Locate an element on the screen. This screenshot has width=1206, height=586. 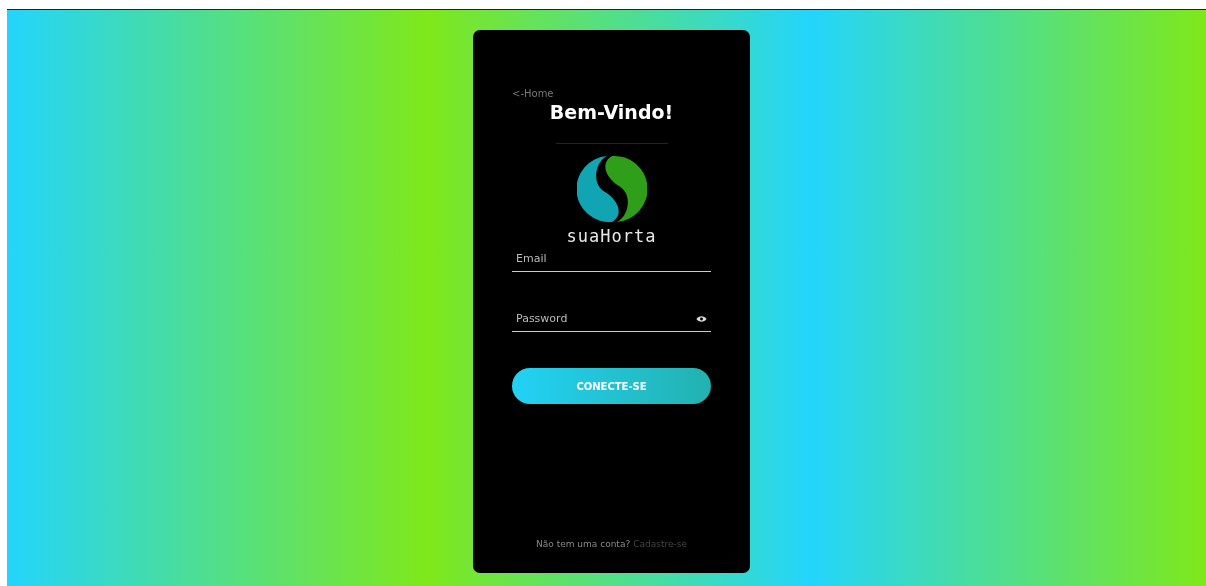
signup-link: Cadastre-se is located at coordinates (660, 544).